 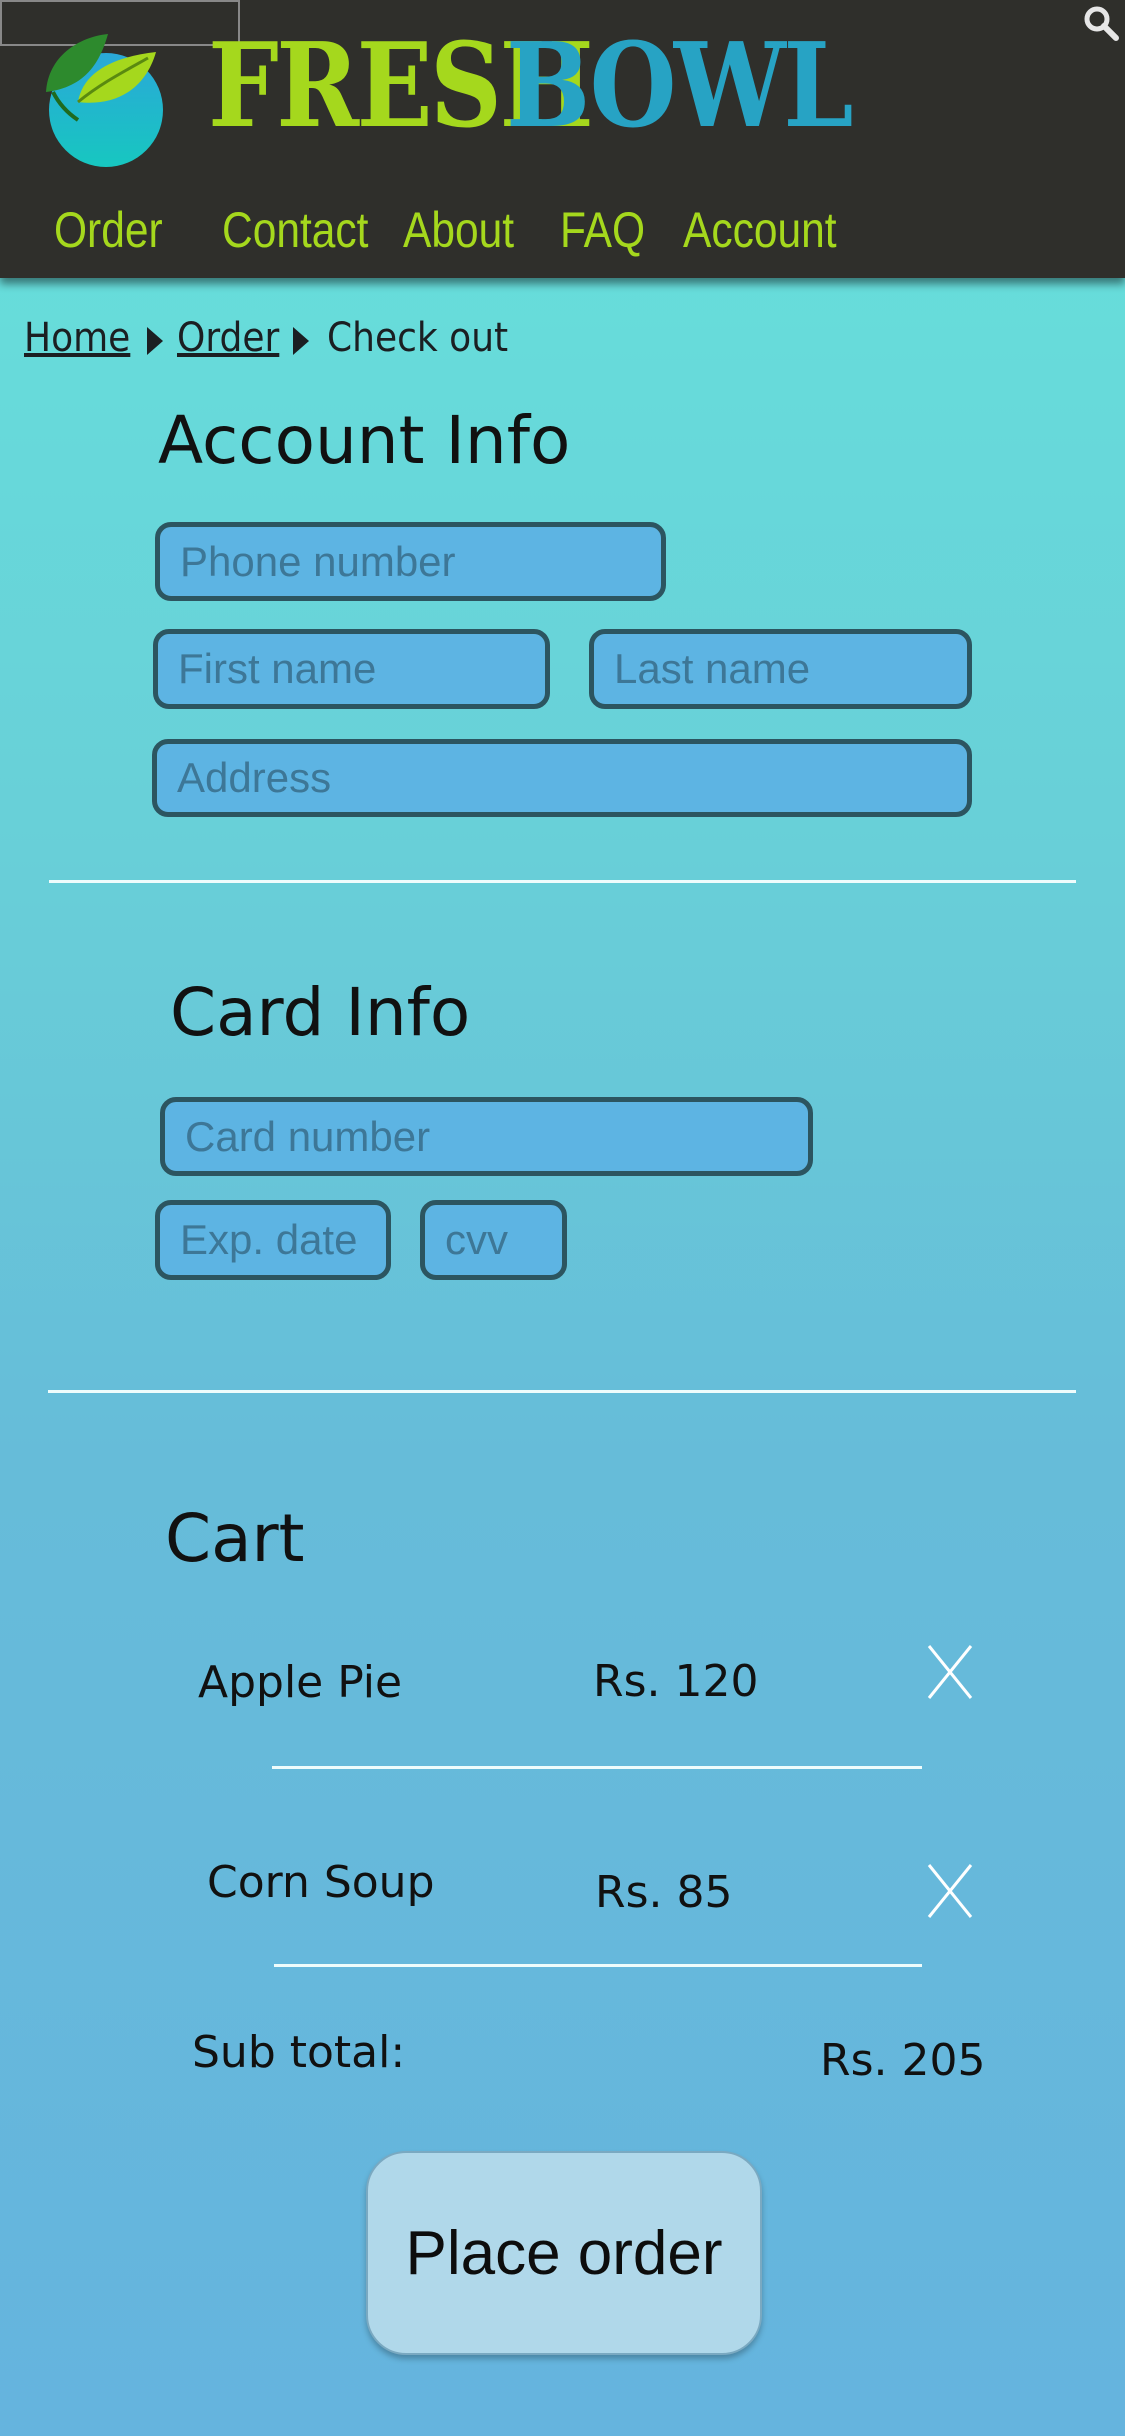 I want to click on brand-word-bowl: BOWL, so click(x=680, y=86).